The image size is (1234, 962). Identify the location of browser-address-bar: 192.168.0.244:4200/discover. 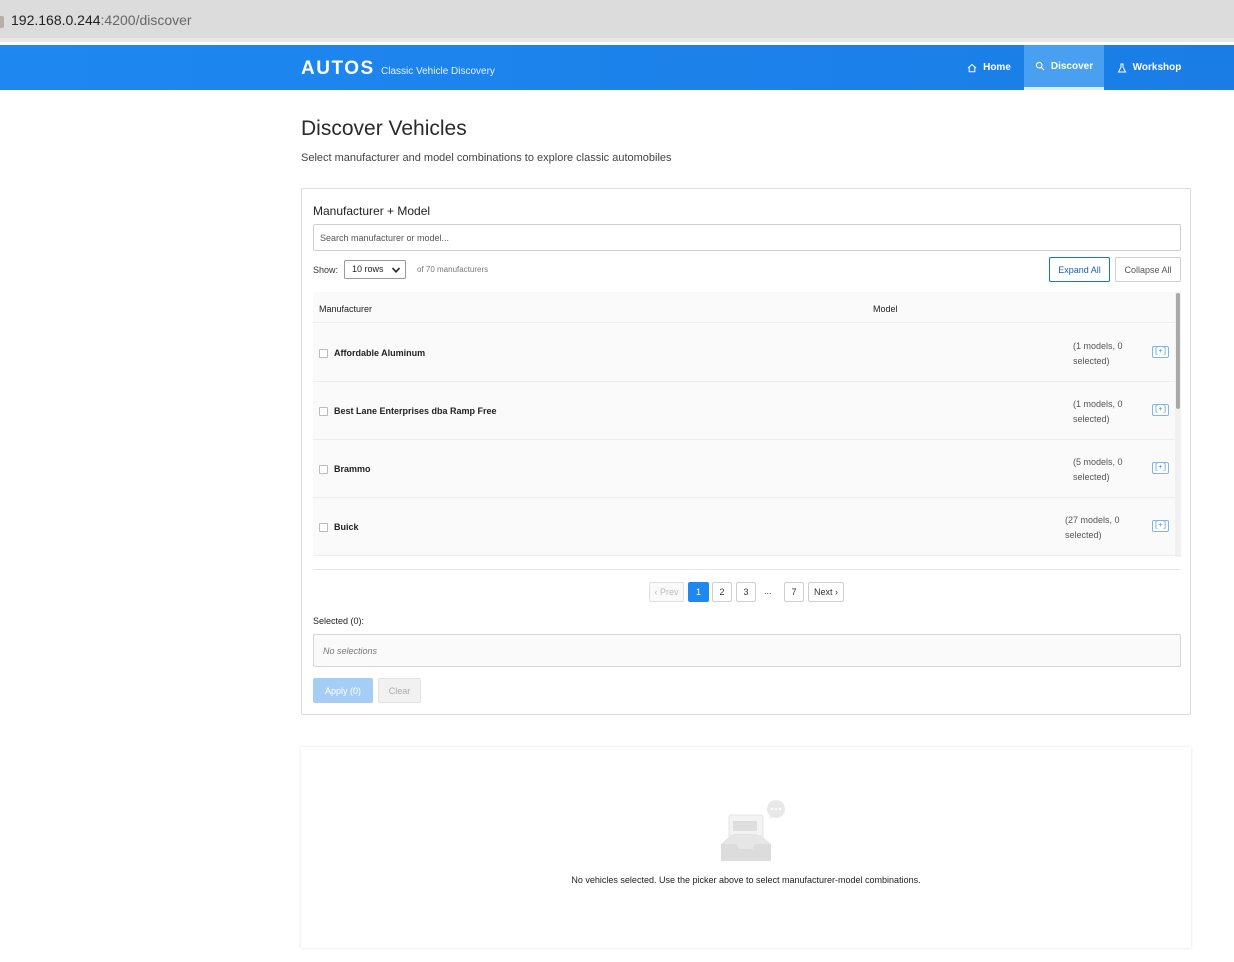
(617, 21).